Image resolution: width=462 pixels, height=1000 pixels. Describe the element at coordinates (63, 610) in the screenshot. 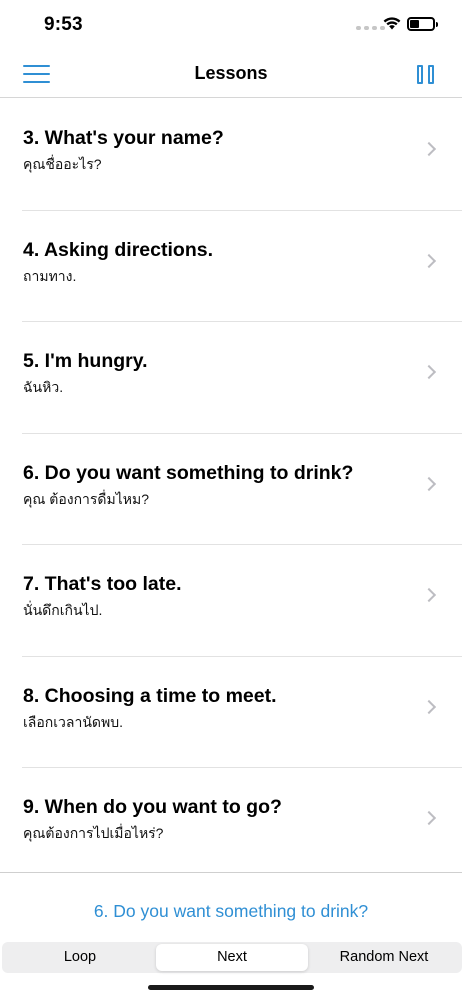

I see `lesson-subtitle: นั่นดึกเกินไป.` at that location.